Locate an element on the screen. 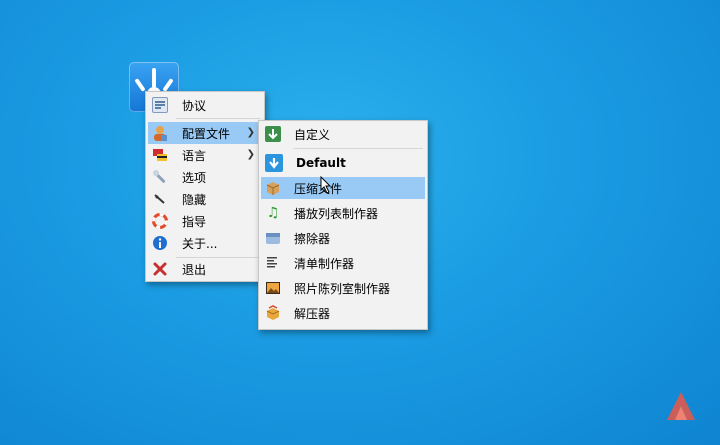 The height and width of the screenshot is (445, 720). menu-item-protocol: 协议 is located at coordinates (205, 105).